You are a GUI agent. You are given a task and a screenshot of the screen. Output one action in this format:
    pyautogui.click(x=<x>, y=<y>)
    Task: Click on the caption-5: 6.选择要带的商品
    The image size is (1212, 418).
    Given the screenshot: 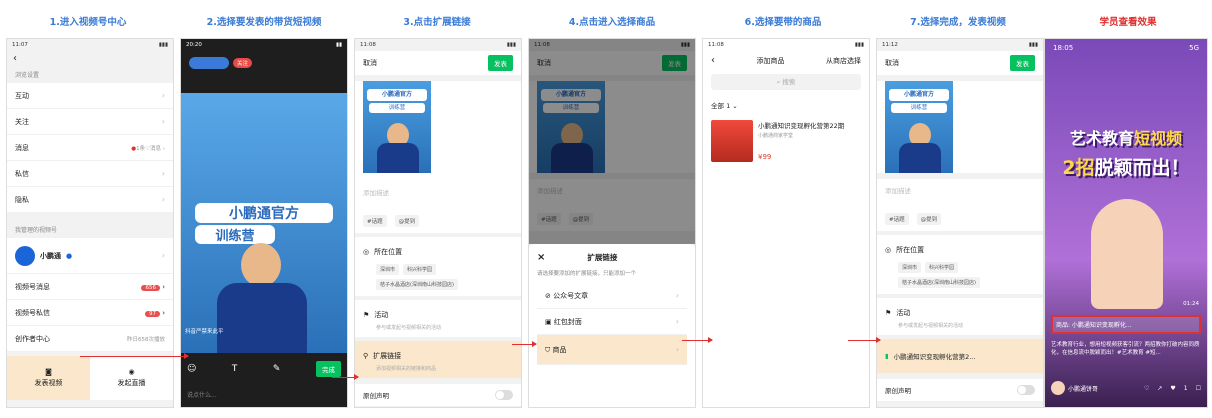 What is the action you would take?
    pyautogui.click(x=783, y=22)
    